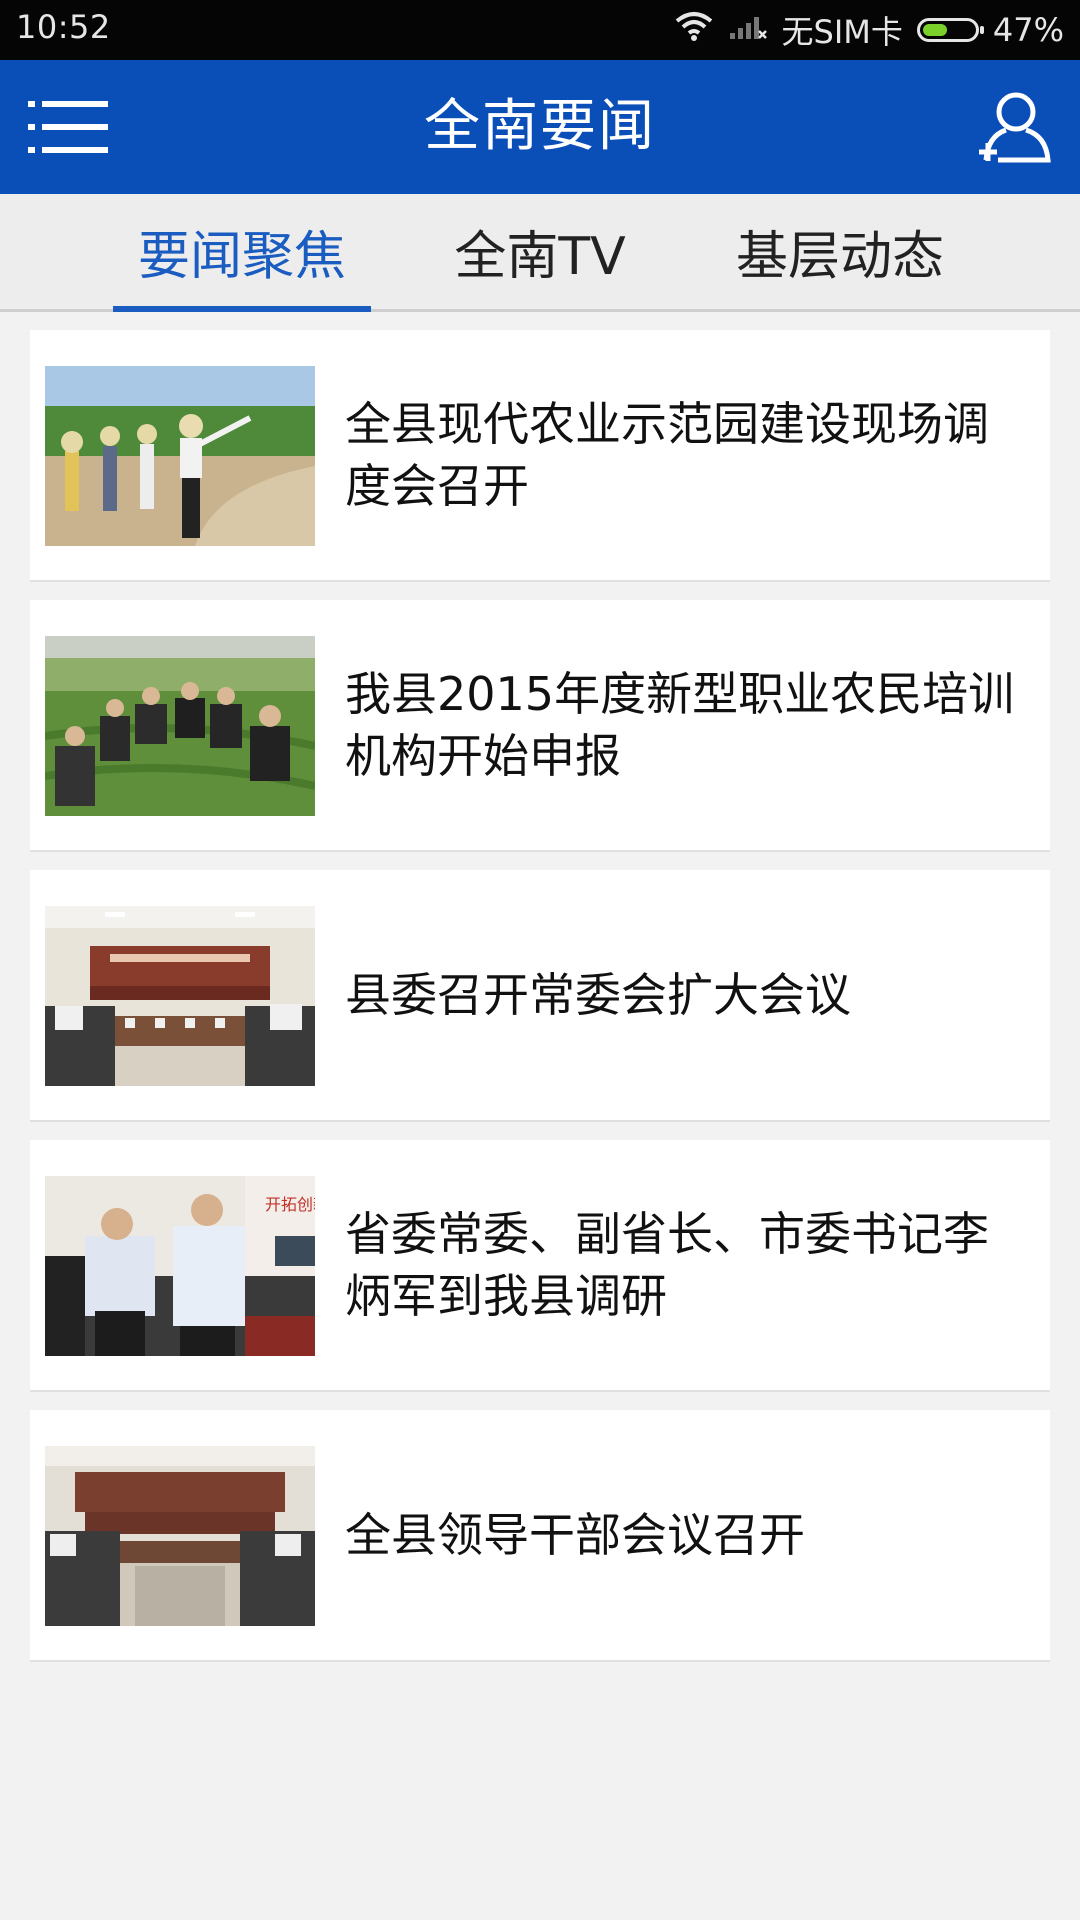 The height and width of the screenshot is (1920, 1080). What do you see at coordinates (598, 995) in the screenshot?
I see `news-title: 县委召开常委会扩大会议` at bounding box center [598, 995].